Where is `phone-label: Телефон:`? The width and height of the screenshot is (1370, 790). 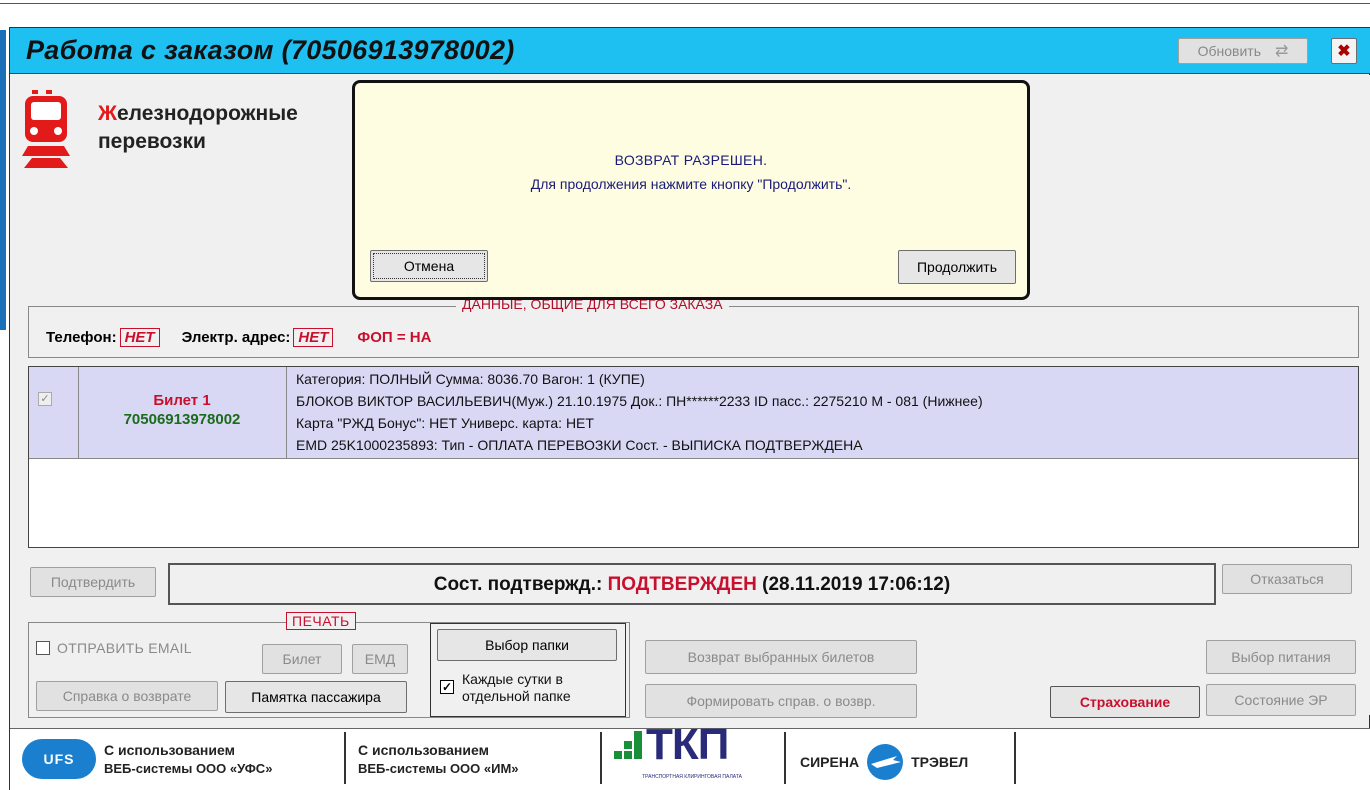
phone-label: Телефон: is located at coordinates (81, 337).